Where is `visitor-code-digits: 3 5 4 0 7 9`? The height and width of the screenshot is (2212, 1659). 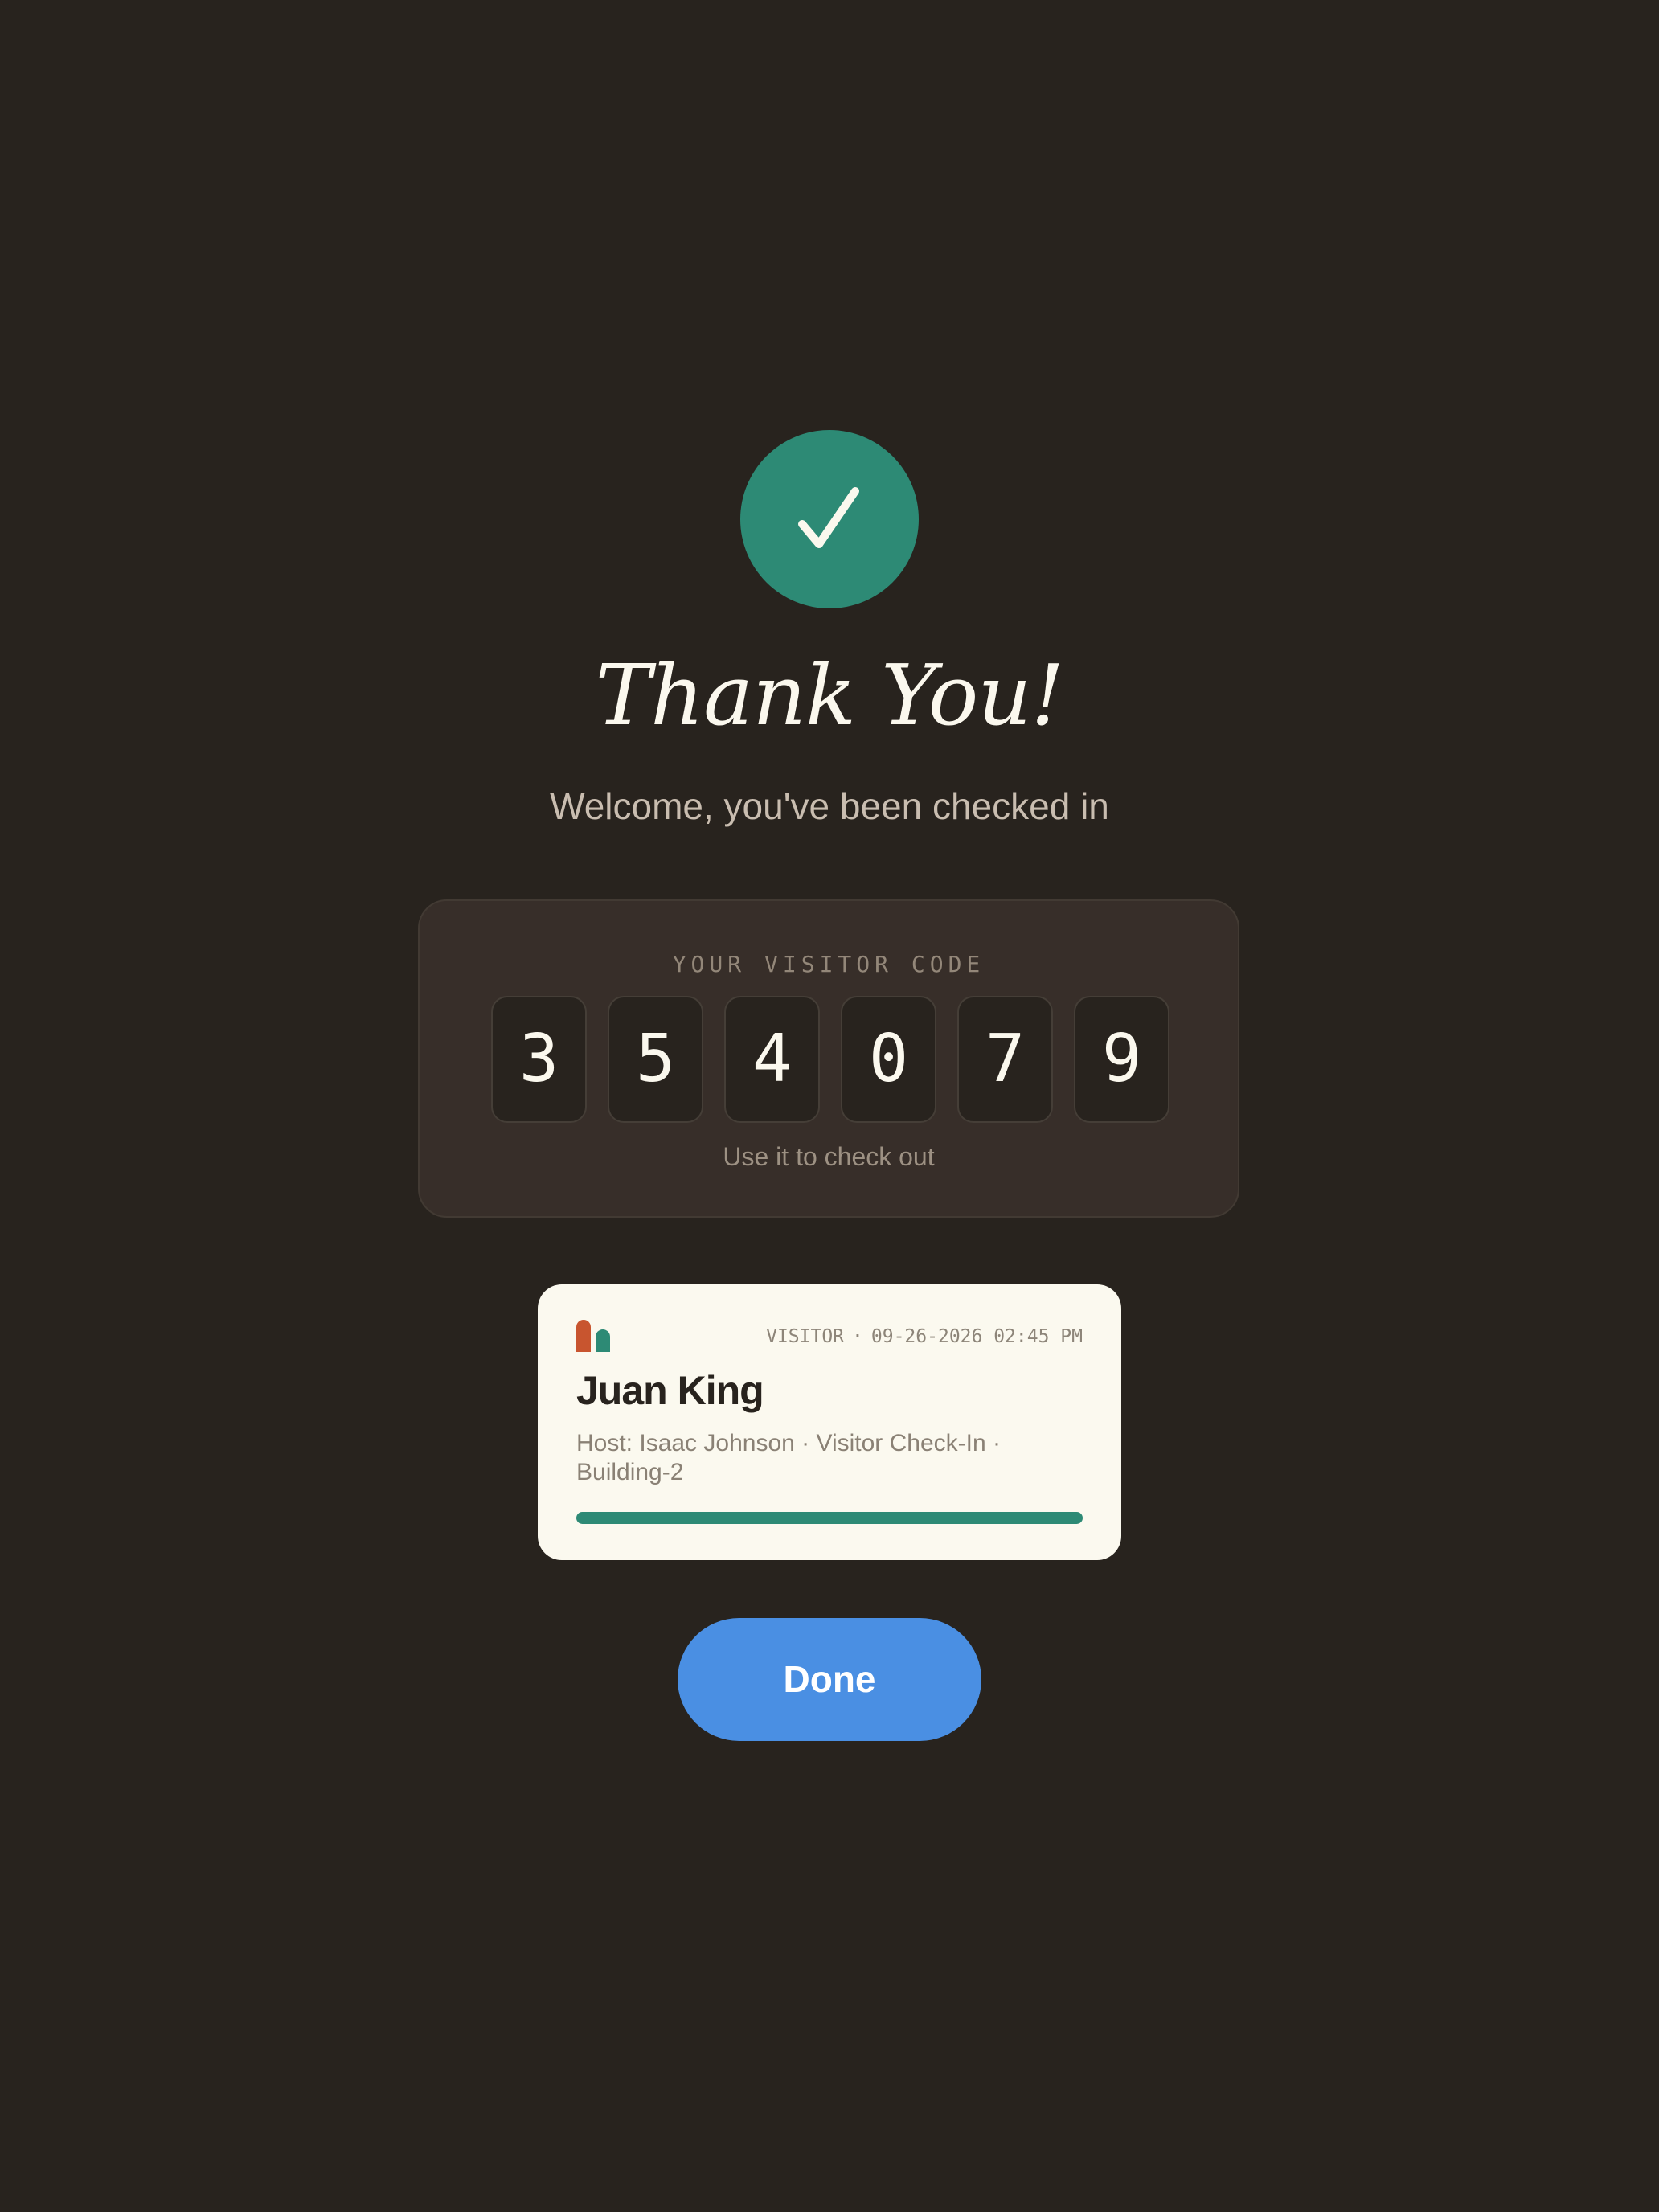 visitor-code-digits: 3 5 4 0 7 9 is located at coordinates (830, 1059).